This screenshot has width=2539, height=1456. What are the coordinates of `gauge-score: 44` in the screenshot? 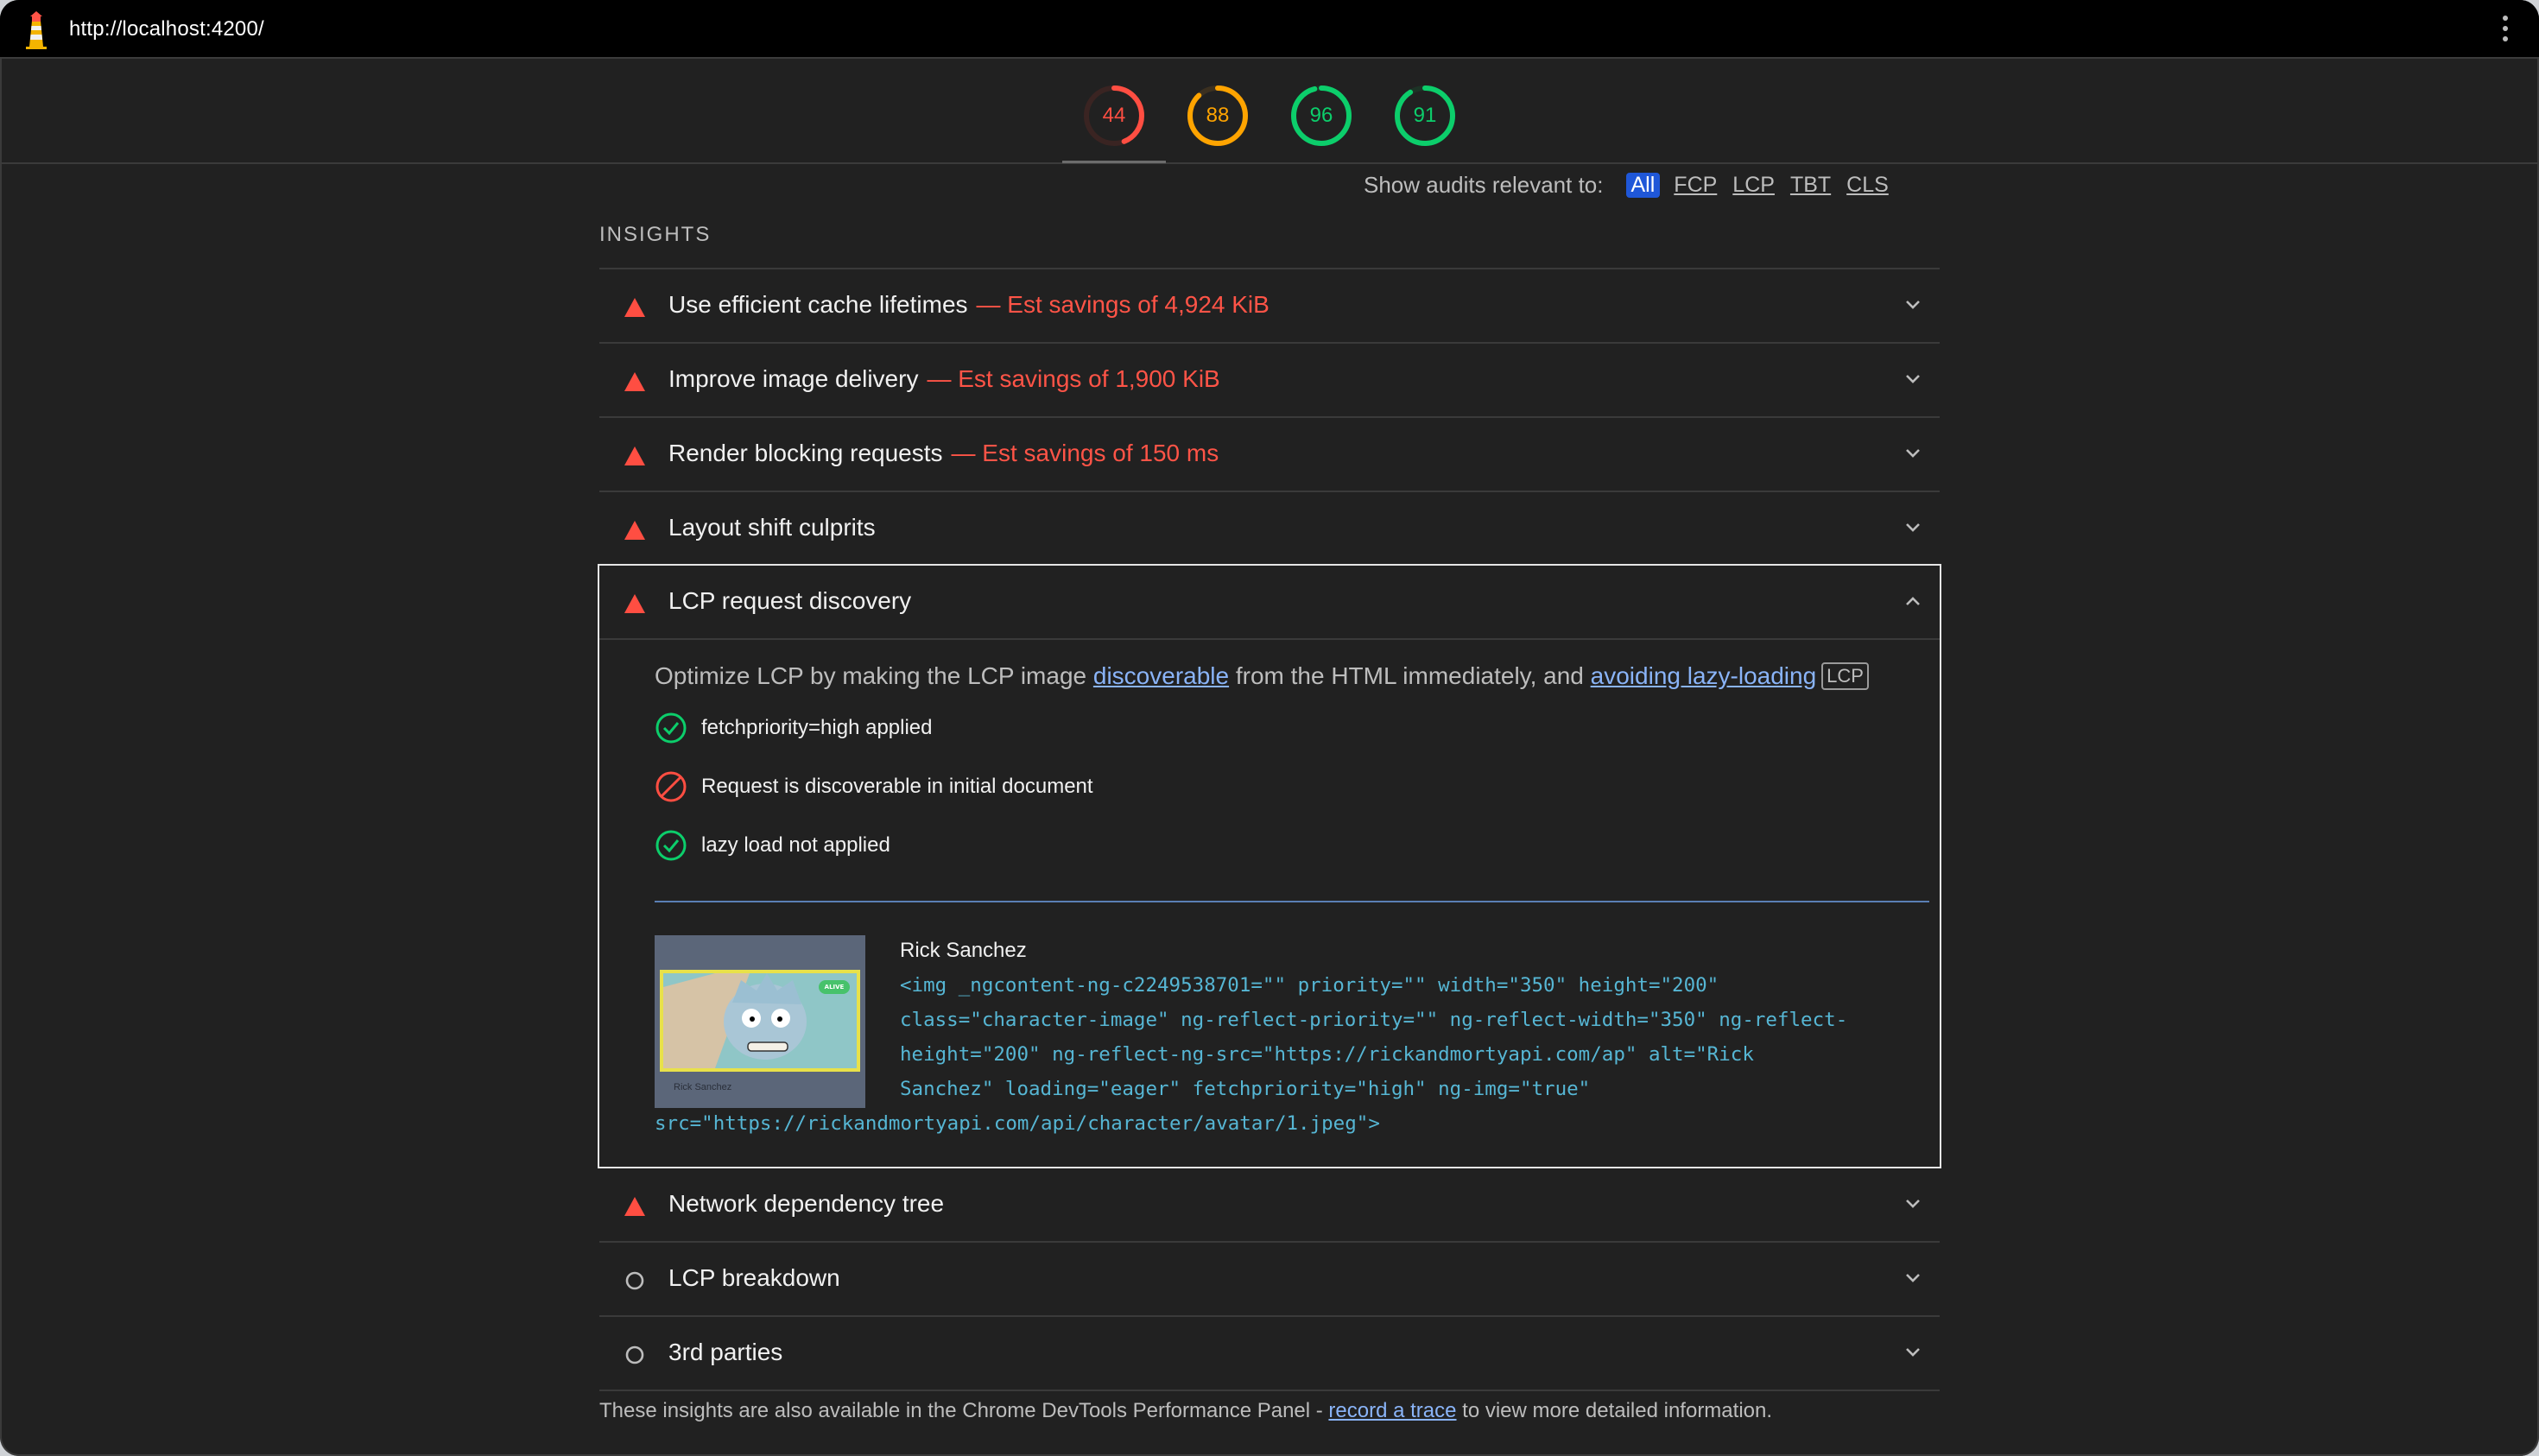 It's located at (1114, 116).